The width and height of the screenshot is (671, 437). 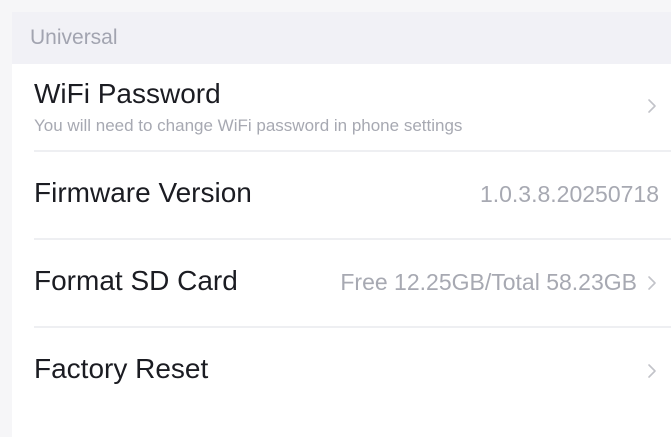 What do you see at coordinates (569, 194) in the screenshot?
I see `firmware-version-value: 1.0.3.8.20250718` at bounding box center [569, 194].